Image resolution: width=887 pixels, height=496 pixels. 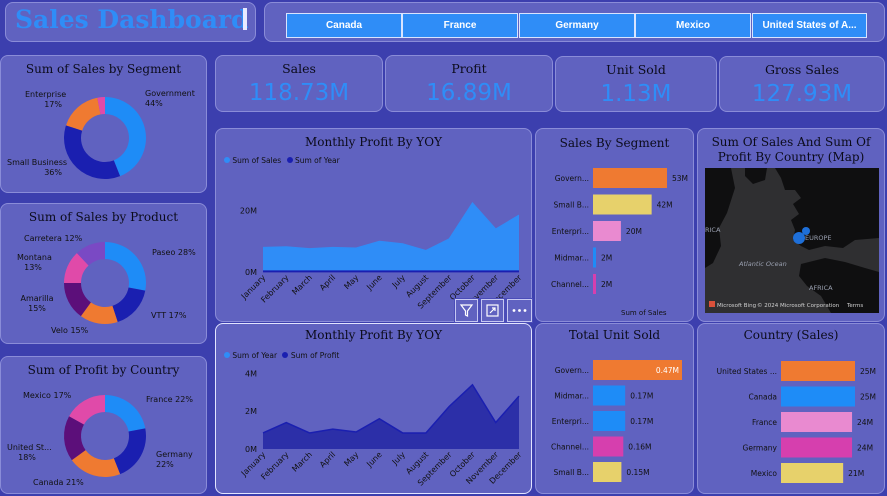 I want to click on kpi-card-unit-sold: Unit Sold 1.13M, so click(x=636, y=84).